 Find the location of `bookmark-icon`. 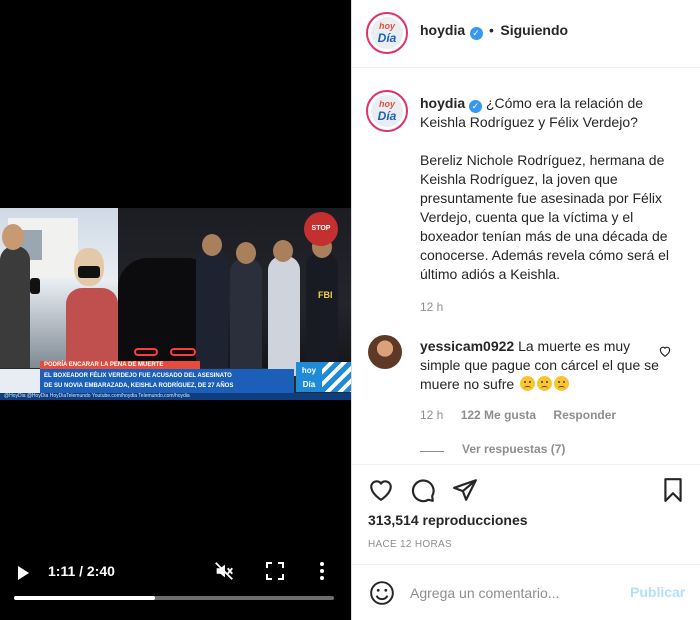

bookmark-icon is located at coordinates (673, 490).